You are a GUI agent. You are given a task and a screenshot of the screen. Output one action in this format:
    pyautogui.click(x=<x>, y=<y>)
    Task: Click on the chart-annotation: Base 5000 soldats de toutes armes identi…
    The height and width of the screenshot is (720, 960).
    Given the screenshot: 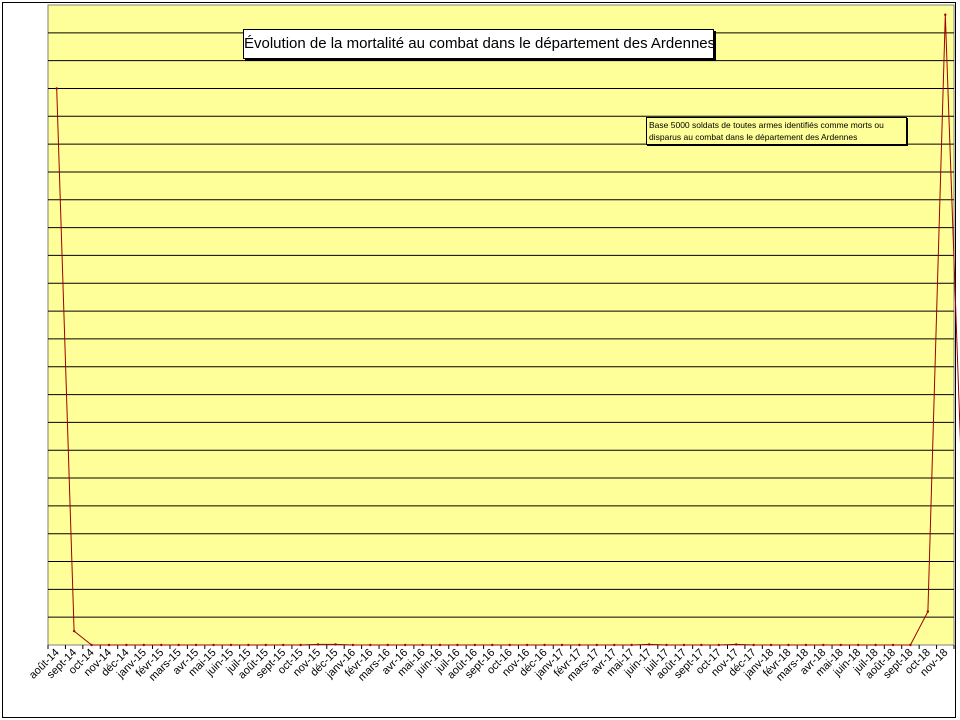 What is the action you would take?
    pyautogui.click(x=776, y=131)
    